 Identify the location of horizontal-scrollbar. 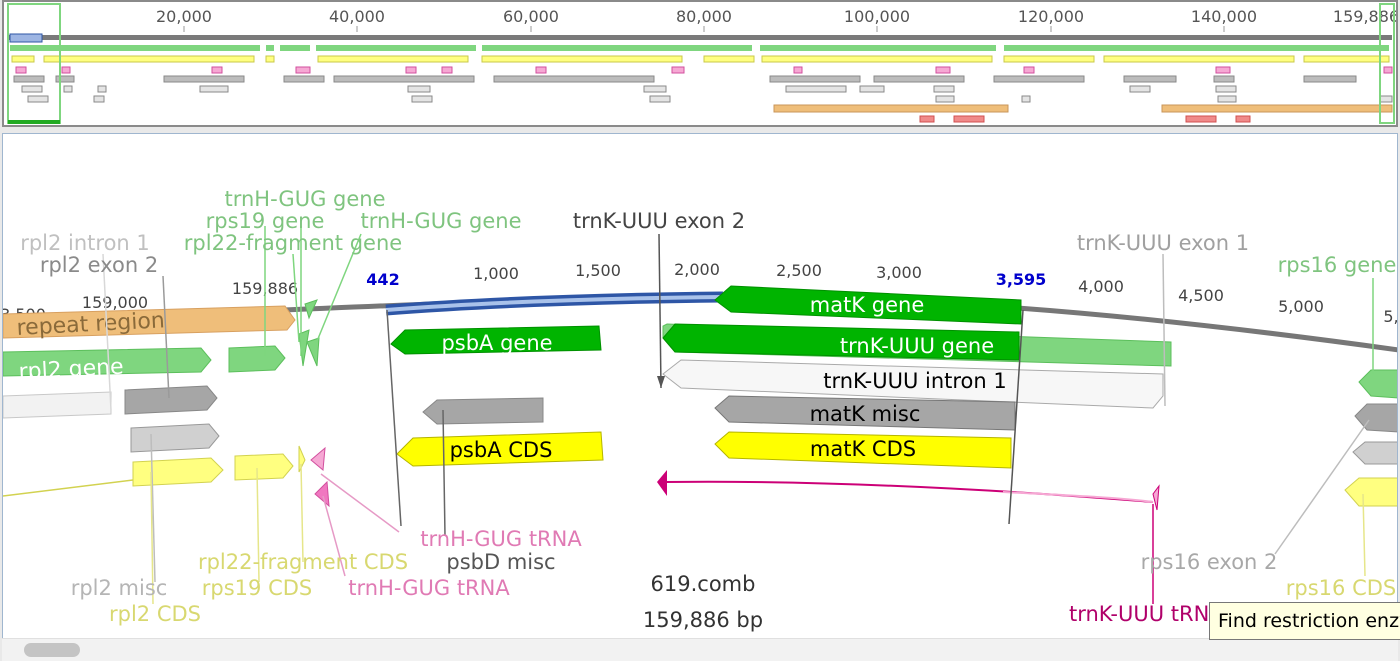
(700, 649).